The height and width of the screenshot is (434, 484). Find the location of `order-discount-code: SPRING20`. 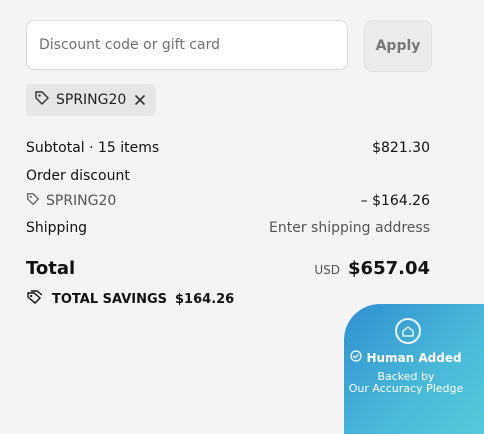

order-discount-code: SPRING20 is located at coordinates (81, 201).